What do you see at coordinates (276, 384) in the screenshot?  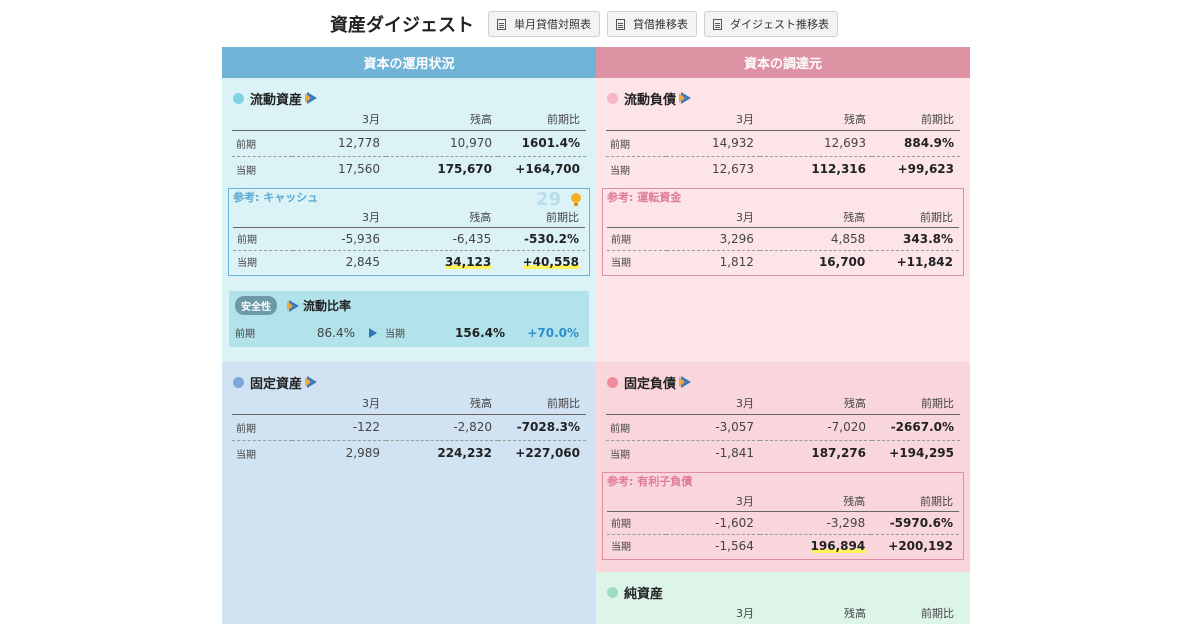 I see `fixed-assets-title: 固定資産` at bounding box center [276, 384].